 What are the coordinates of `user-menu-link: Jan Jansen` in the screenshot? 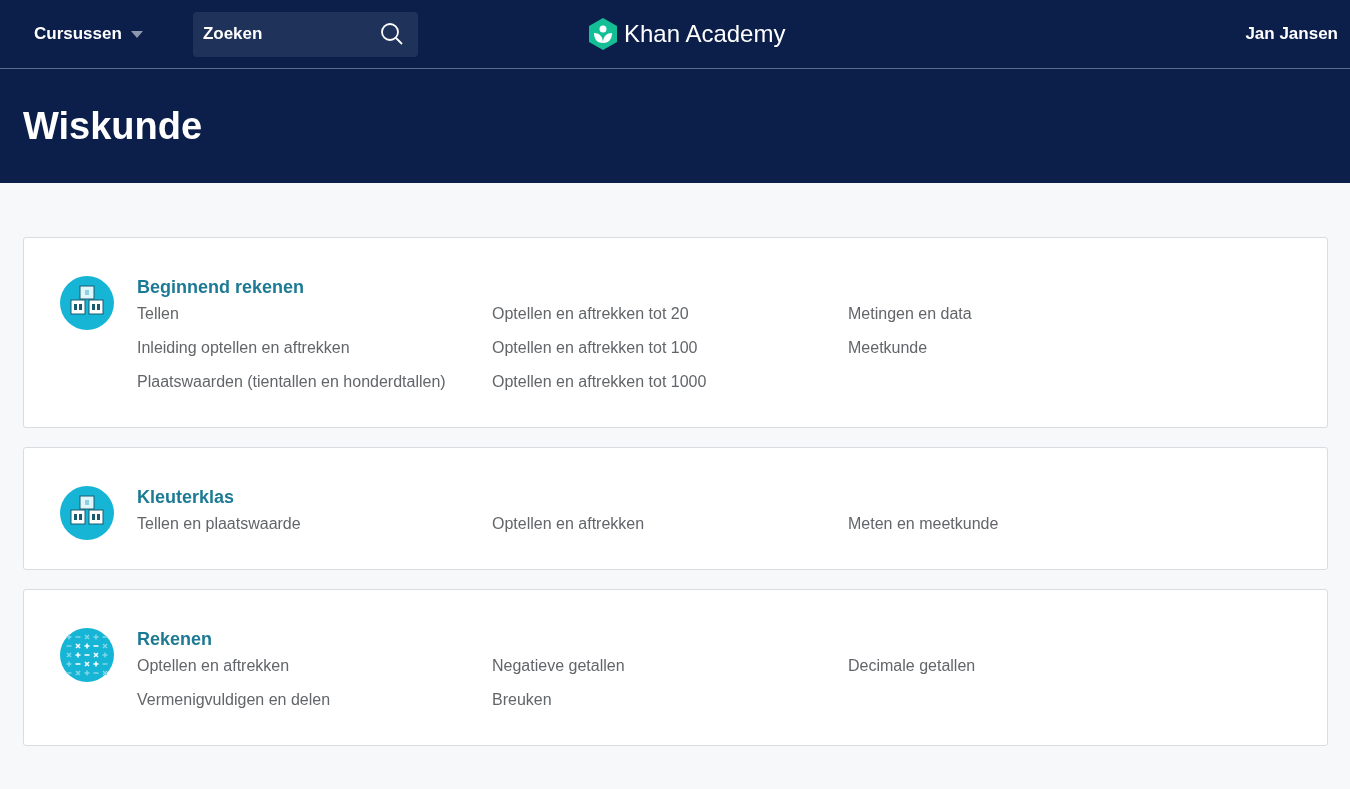 It's located at (1291, 34).